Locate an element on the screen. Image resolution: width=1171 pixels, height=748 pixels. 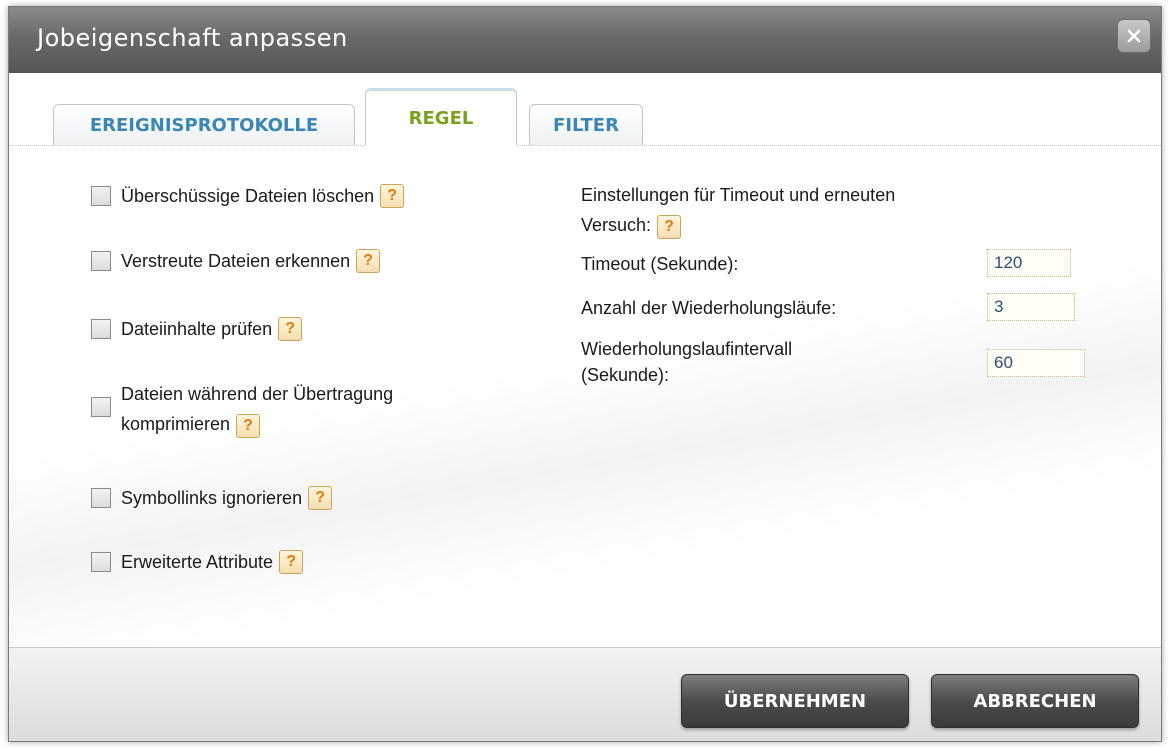
option-ignore-symlinks: Symbollinks ignorieren ? is located at coordinates (212, 498).